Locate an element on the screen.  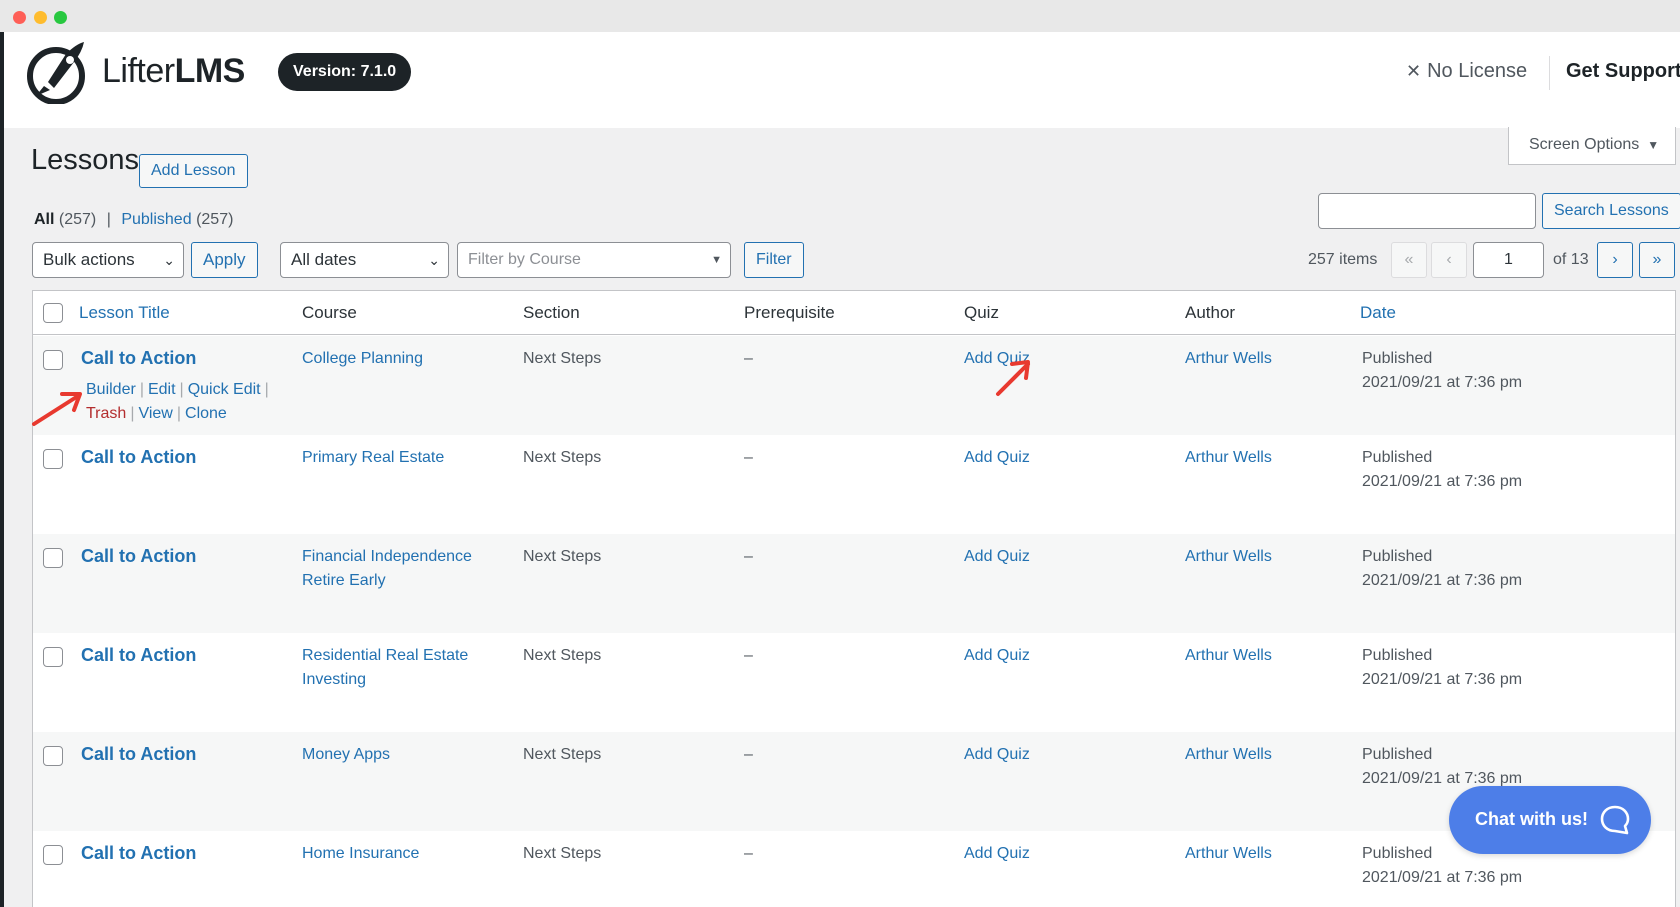
column-prerequisite: Prerequisite is located at coordinates (789, 312).